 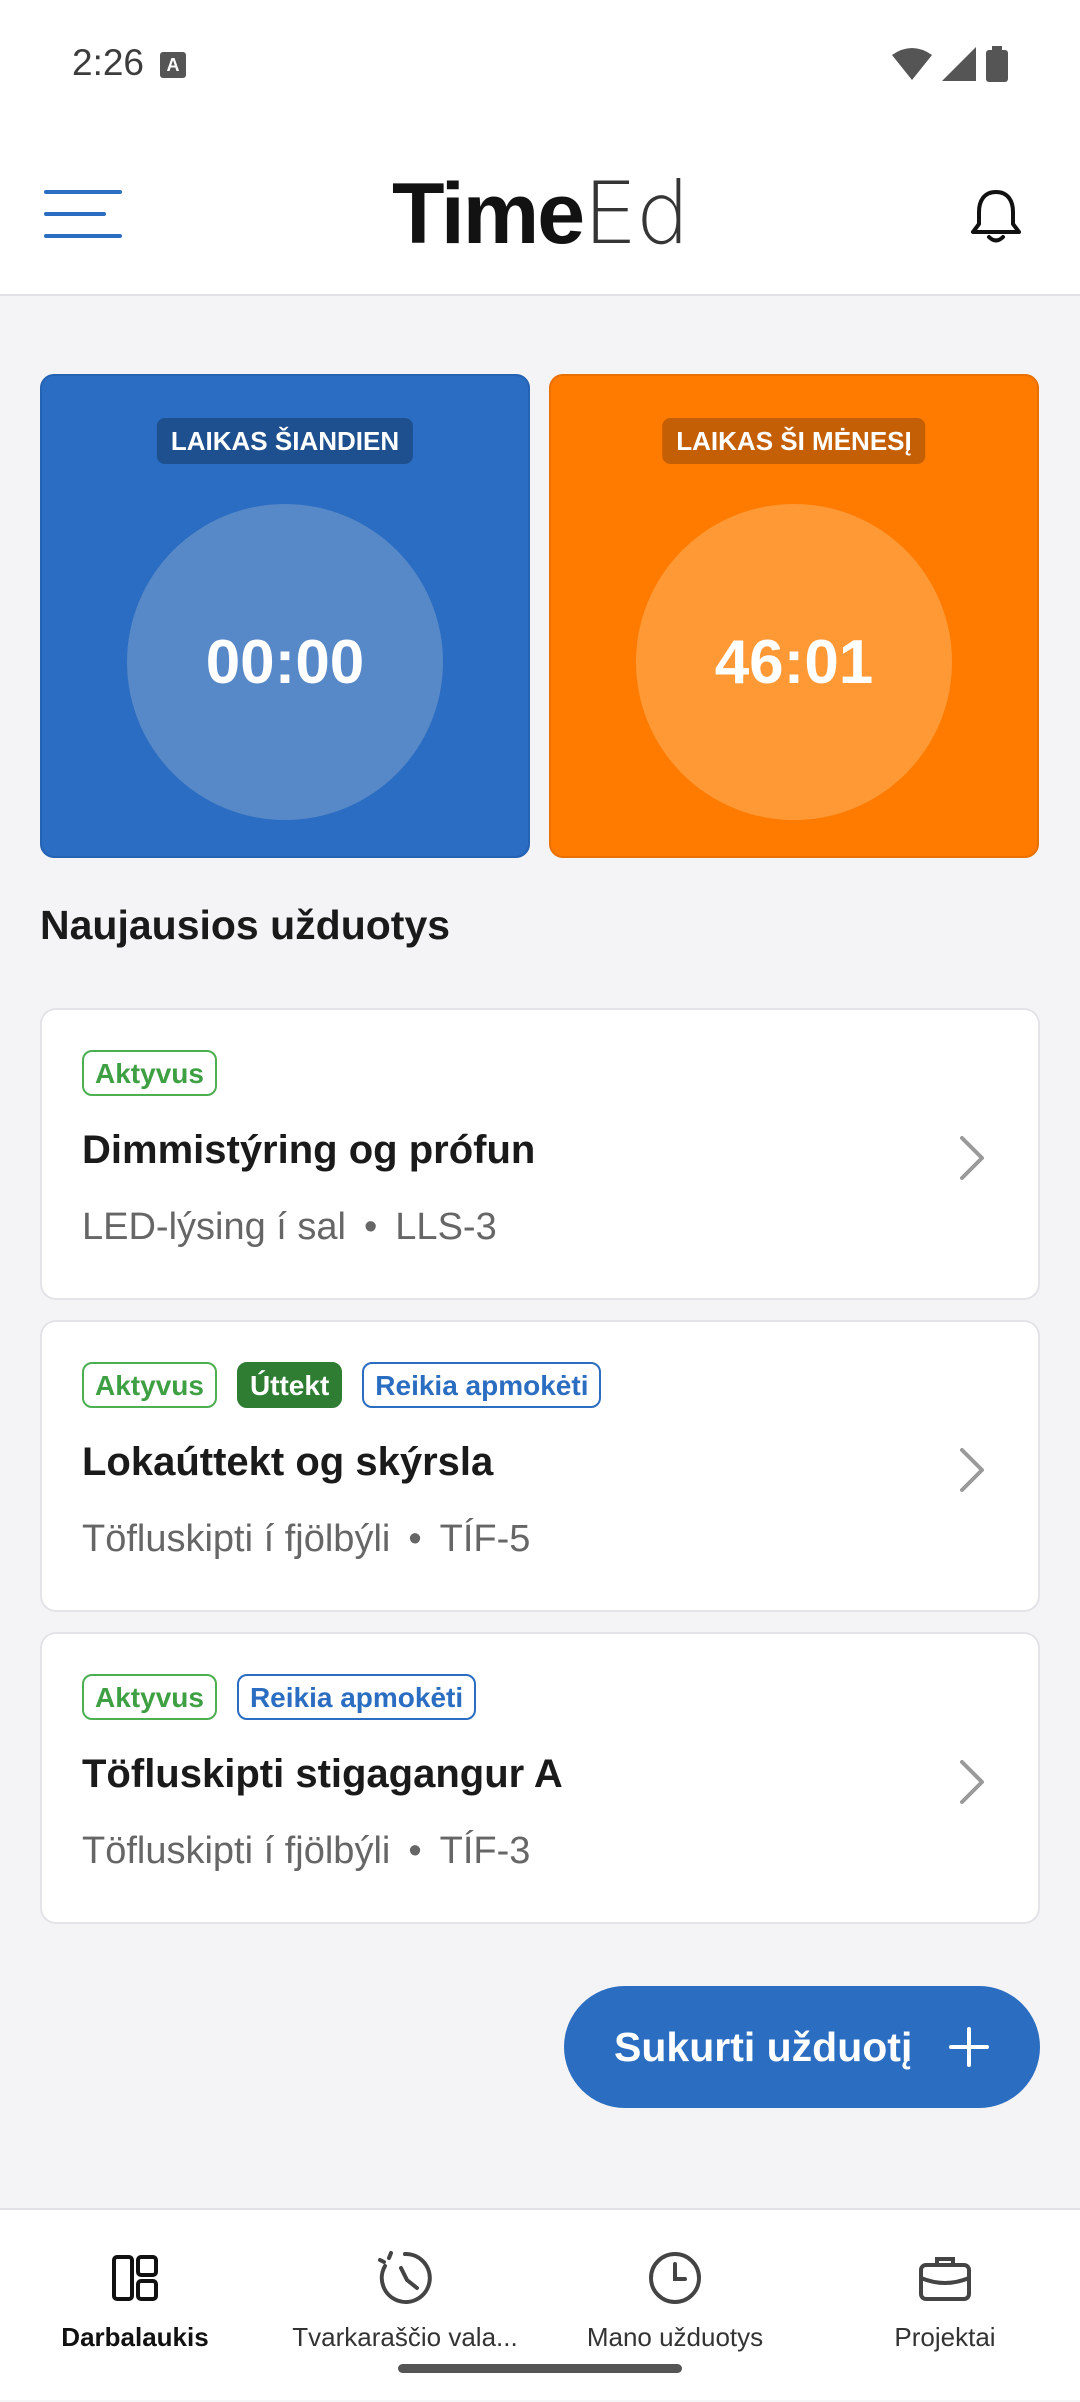 I want to click on today-time-label: LAIKAS ŠIANDIEN, so click(x=285, y=441).